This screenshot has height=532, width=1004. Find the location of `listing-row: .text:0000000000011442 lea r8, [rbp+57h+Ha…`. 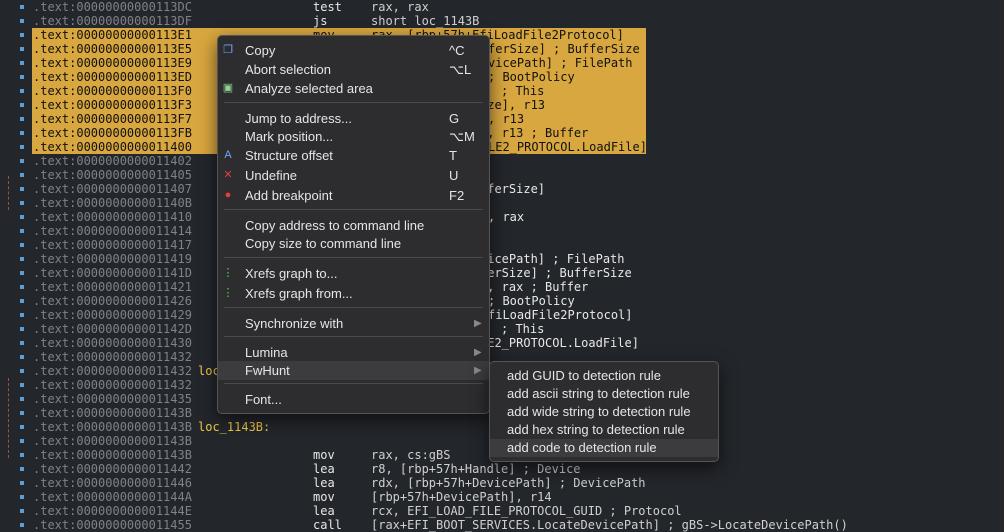

listing-row: .text:0000000000011442 lea r8, [rbp+57h+Ha… is located at coordinates (502, 469).